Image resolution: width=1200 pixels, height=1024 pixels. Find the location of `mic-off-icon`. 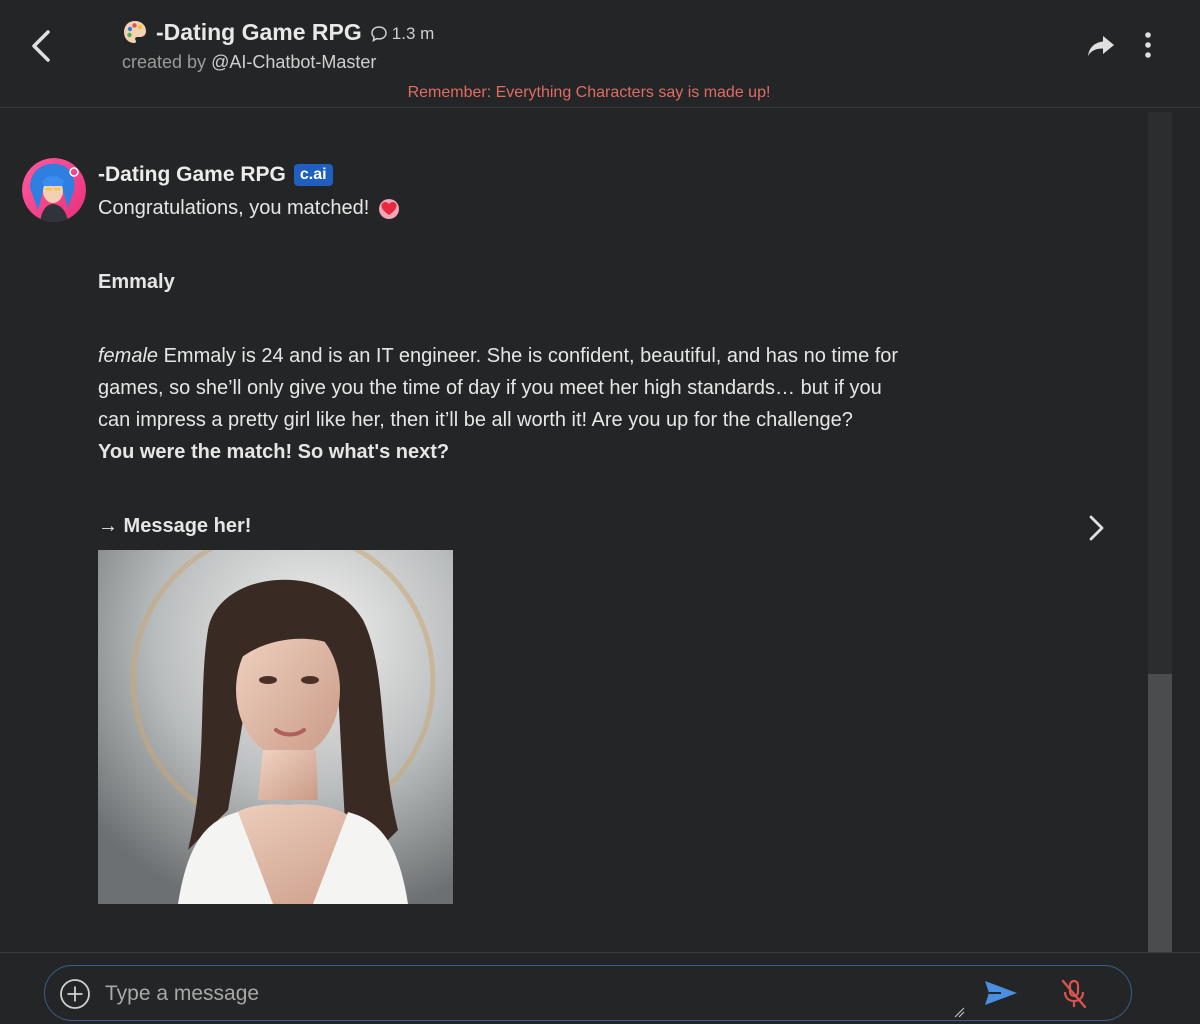

mic-off-icon is located at coordinates (1074, 994).